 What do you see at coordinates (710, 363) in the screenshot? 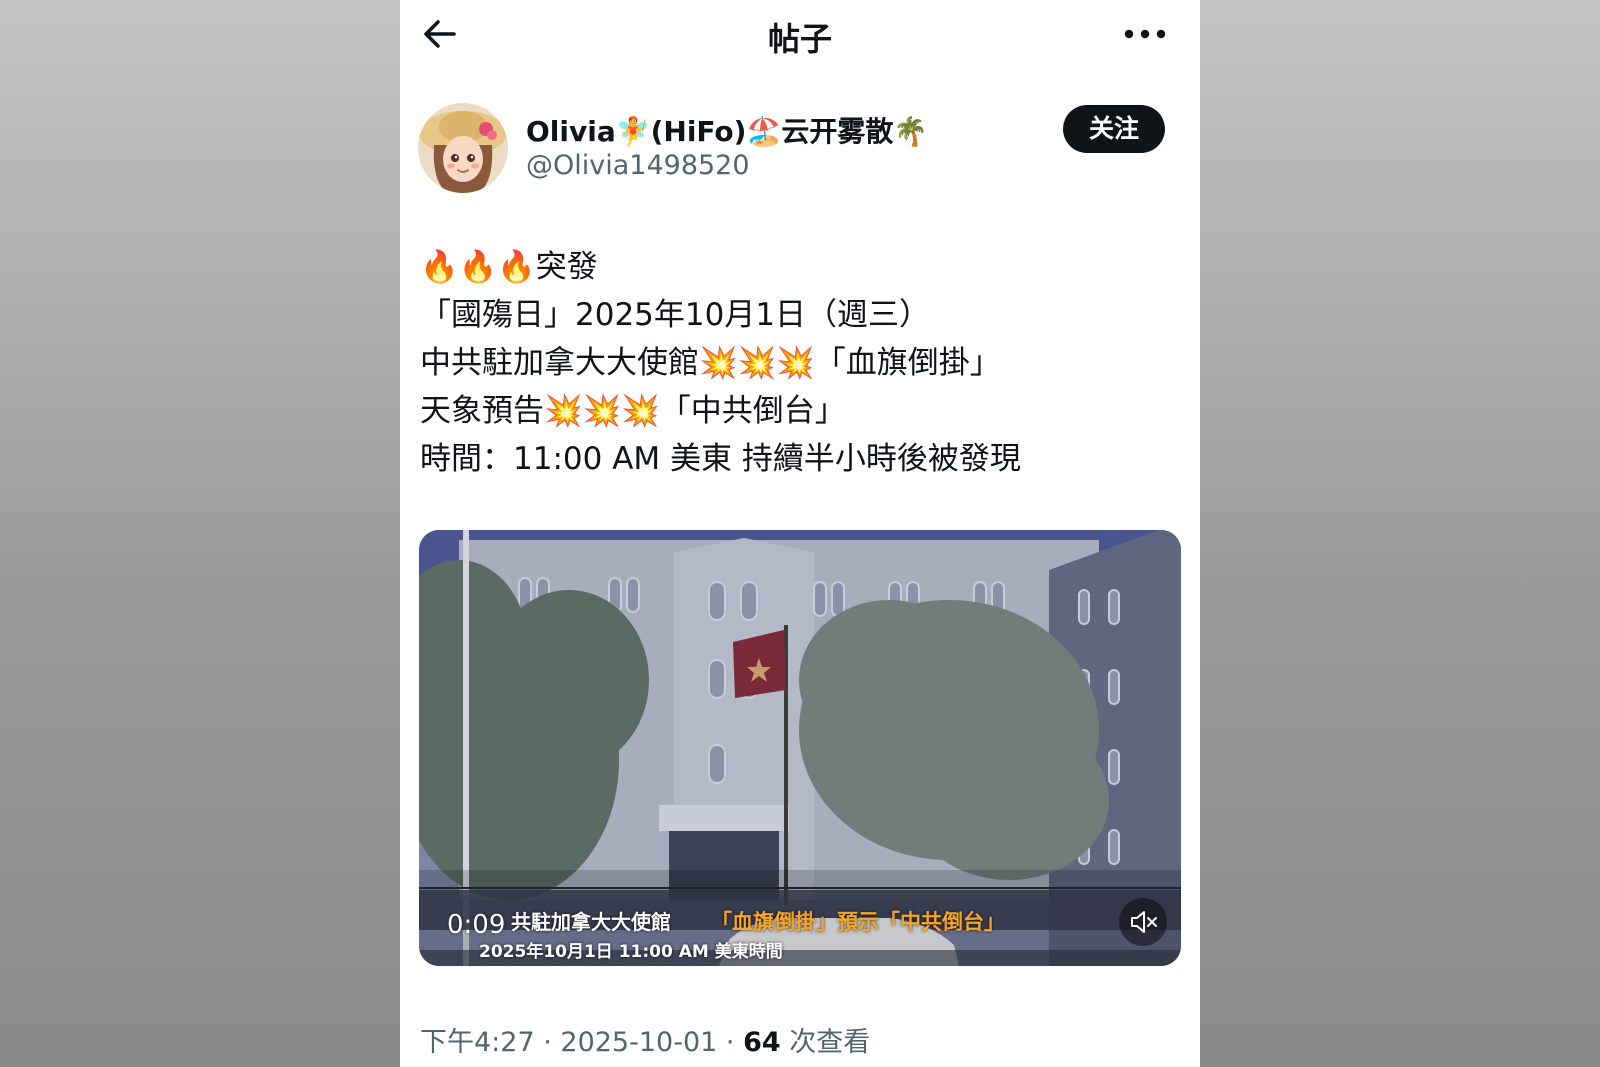
I see `post-line: 中共駐加拿大大使館💥💥💥「血旗倒掛」` at bounding box center [710, 363].